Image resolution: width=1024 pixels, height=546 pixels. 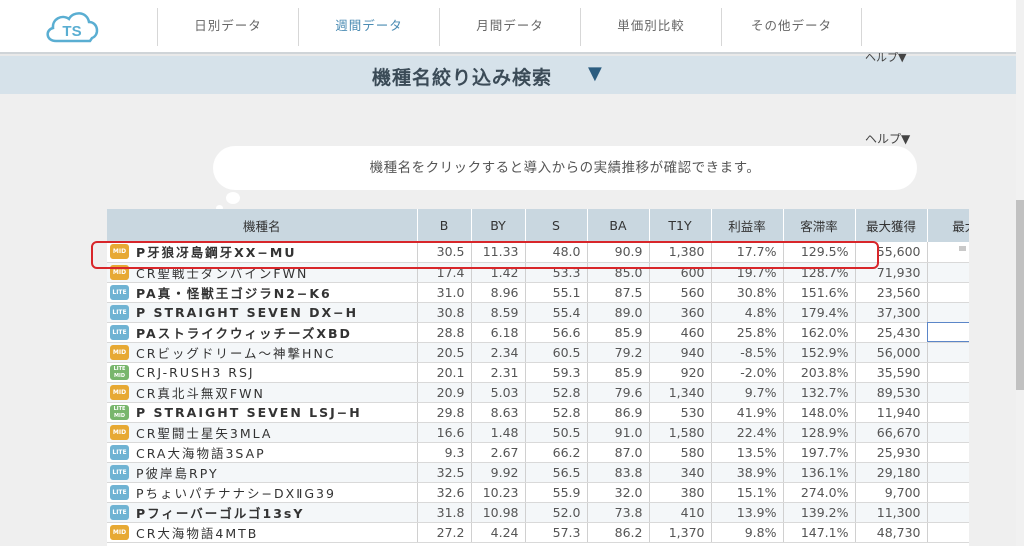 I want to click on col-header-by: BY, so click(x=498, y=225).